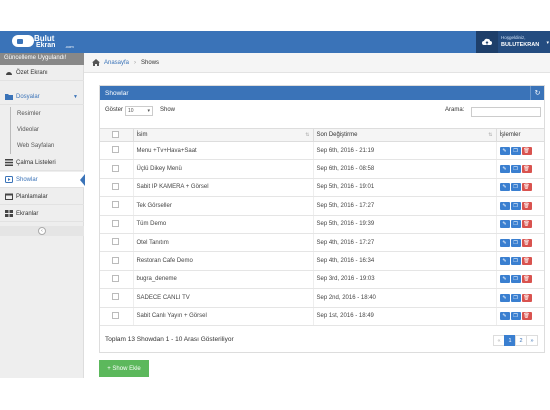 Image resolution: width=550 pixels, height=410 pixels. What do you see at coordinates (42, 180) in the screenshot?
I see `sidebar-item-shows: Showlar` at bounding box center [42, 180].